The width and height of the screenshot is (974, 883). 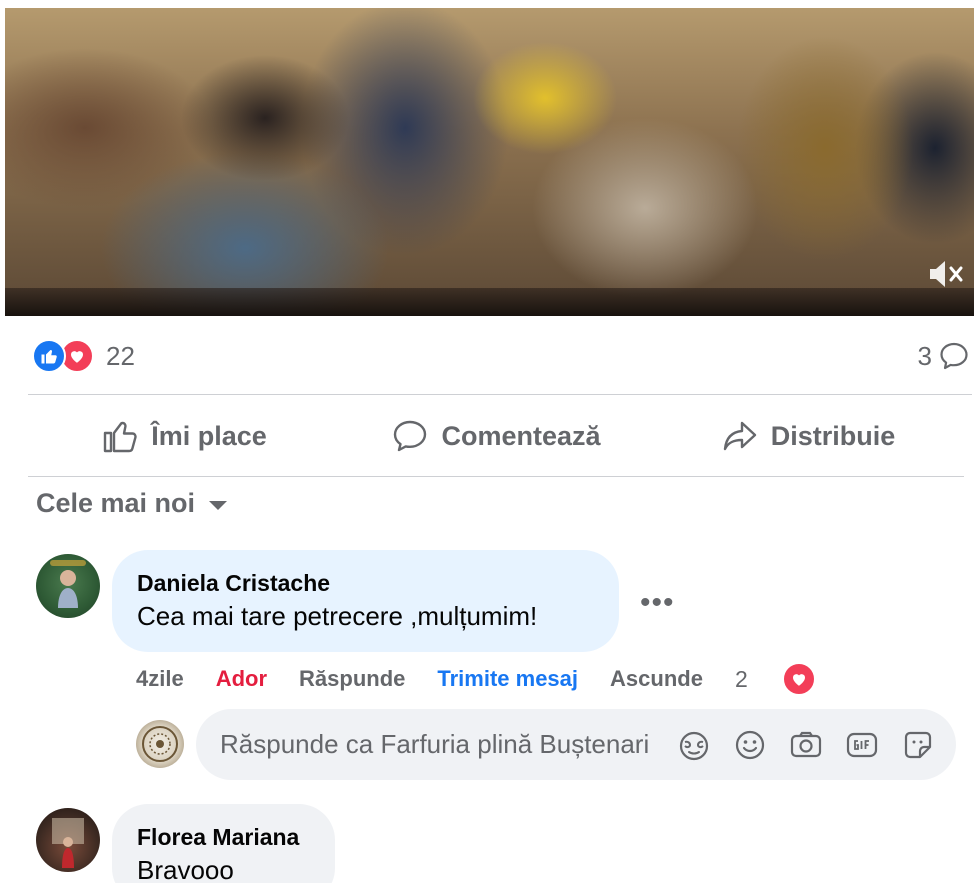 What do you see at coordinates (489, 302) in the screenshot?
I see `video-scene-decoration` at bounding box center [489, 302].